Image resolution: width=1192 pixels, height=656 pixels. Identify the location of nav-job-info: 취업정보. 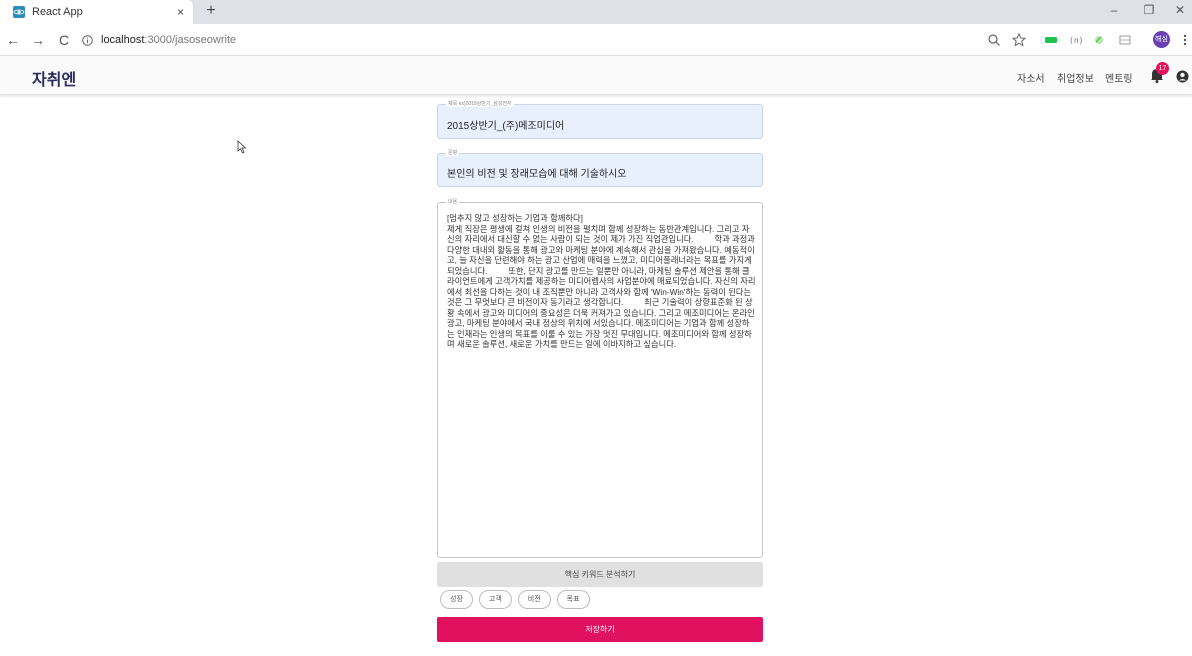
(1075, 77).